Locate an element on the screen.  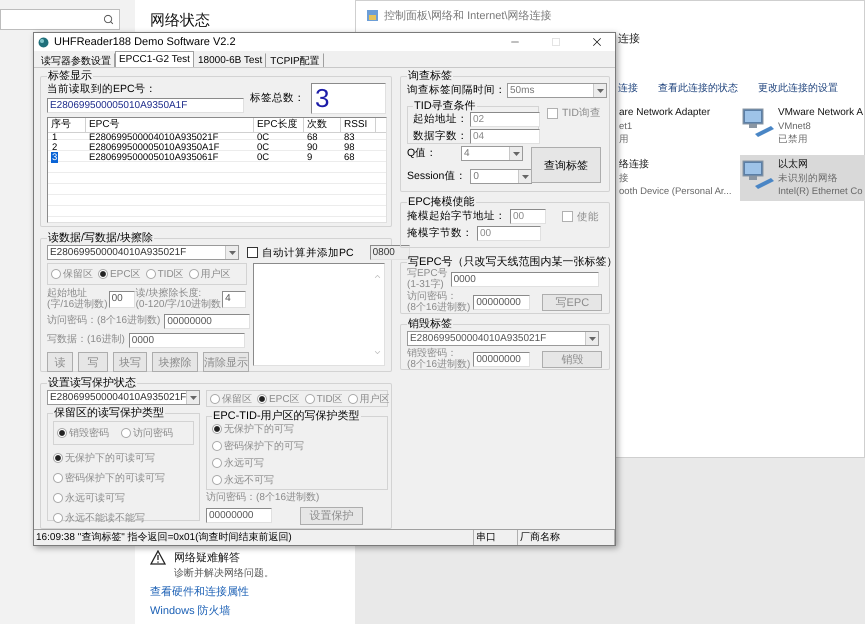
input-field: 04 is located at coordinates (505, 136).